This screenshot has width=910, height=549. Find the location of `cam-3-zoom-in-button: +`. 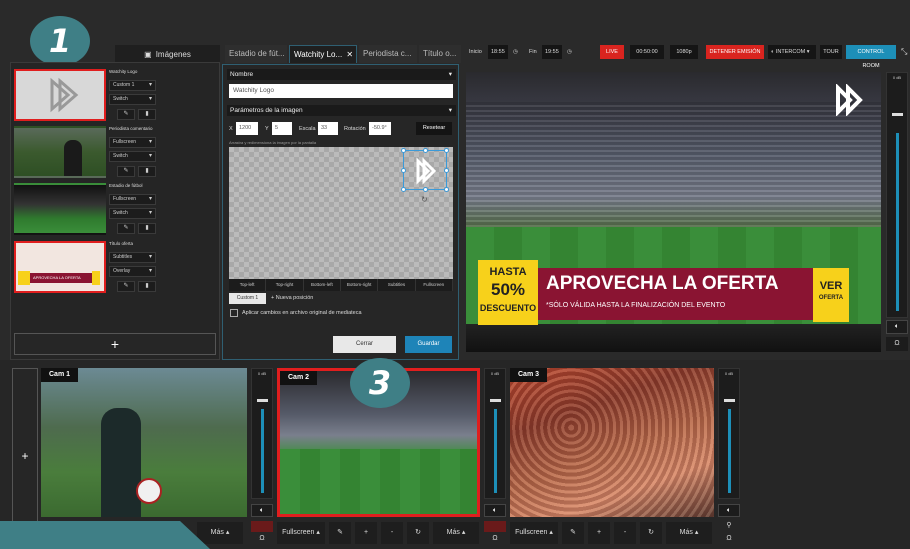

cam-3-zoom-in-button: + is located at coordinates (599, 533).